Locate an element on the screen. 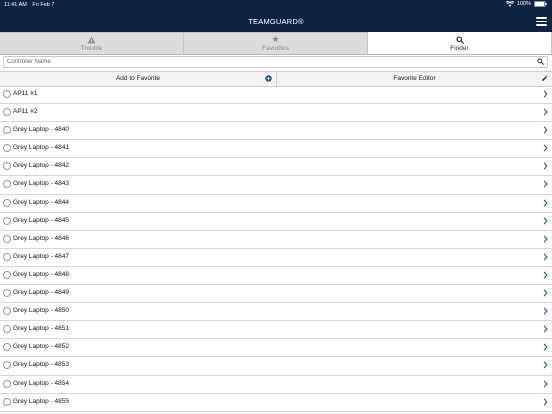  action-bar: Add to Favorite Favorite Editor is located at coordinates (276, 79).